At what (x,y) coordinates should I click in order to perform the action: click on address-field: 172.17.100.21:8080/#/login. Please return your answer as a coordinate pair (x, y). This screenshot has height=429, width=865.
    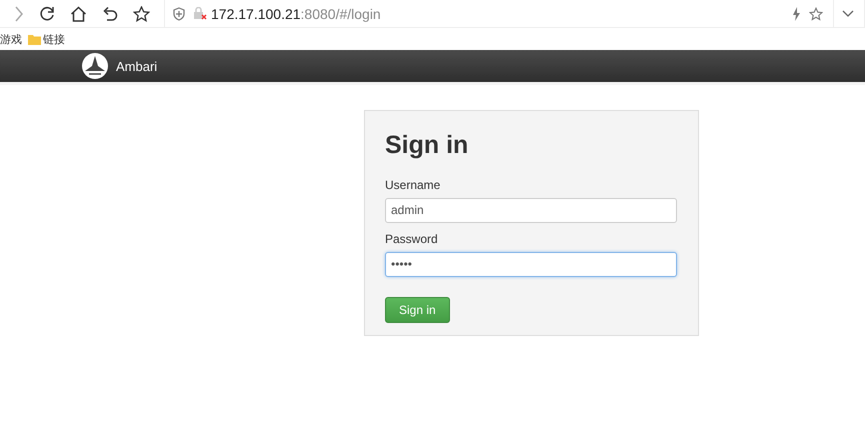
    Looking at the image, I should click on (497, 14).